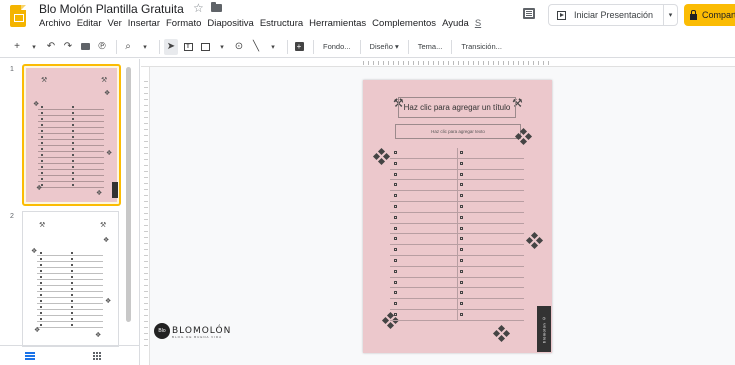 The width and height of the screenshot is (735, 365). I want to click on line-icon: ╲, so click(256, 47).